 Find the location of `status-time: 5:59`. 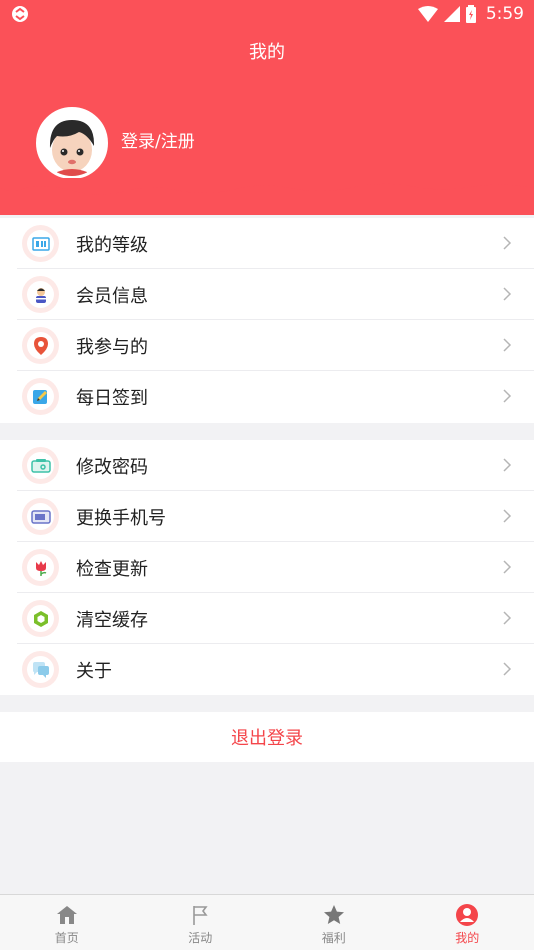

status-time: 5:59 is located at coordinates (504, 14).